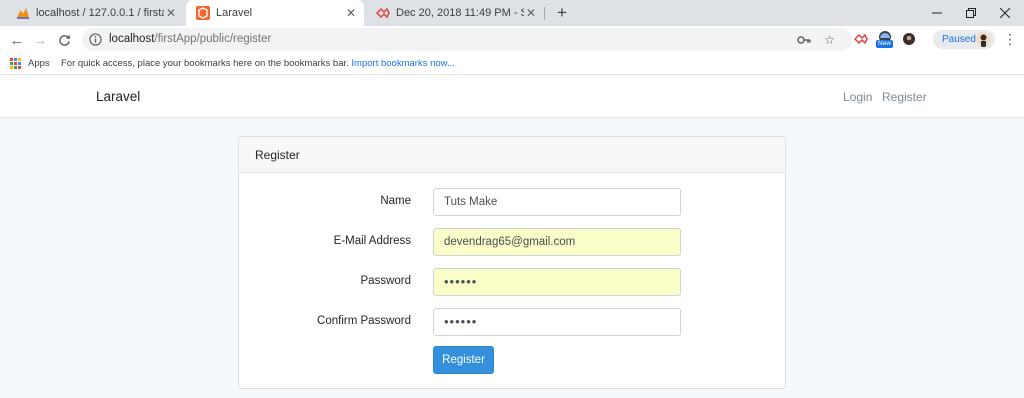  I want to click on confirm-password-input: ••••••, so click(557, 322).